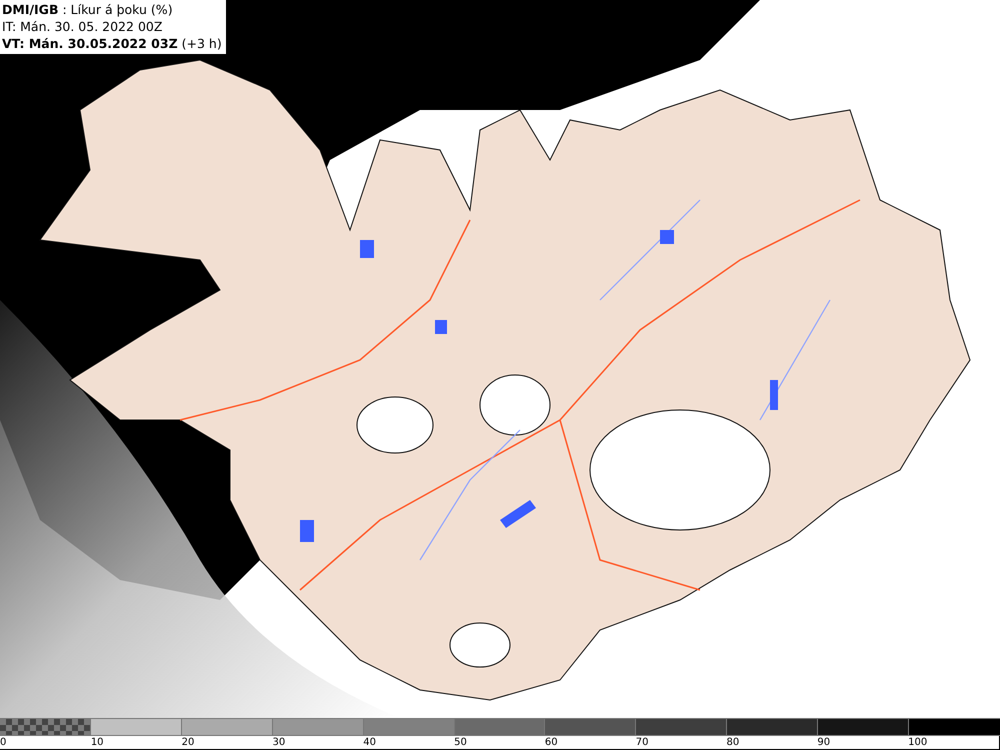 The height and width of the screenshot is (750, 1000). Describe the element at coordinates (369, 742) in the screenshot. I see `legend-label: 40` at that location.